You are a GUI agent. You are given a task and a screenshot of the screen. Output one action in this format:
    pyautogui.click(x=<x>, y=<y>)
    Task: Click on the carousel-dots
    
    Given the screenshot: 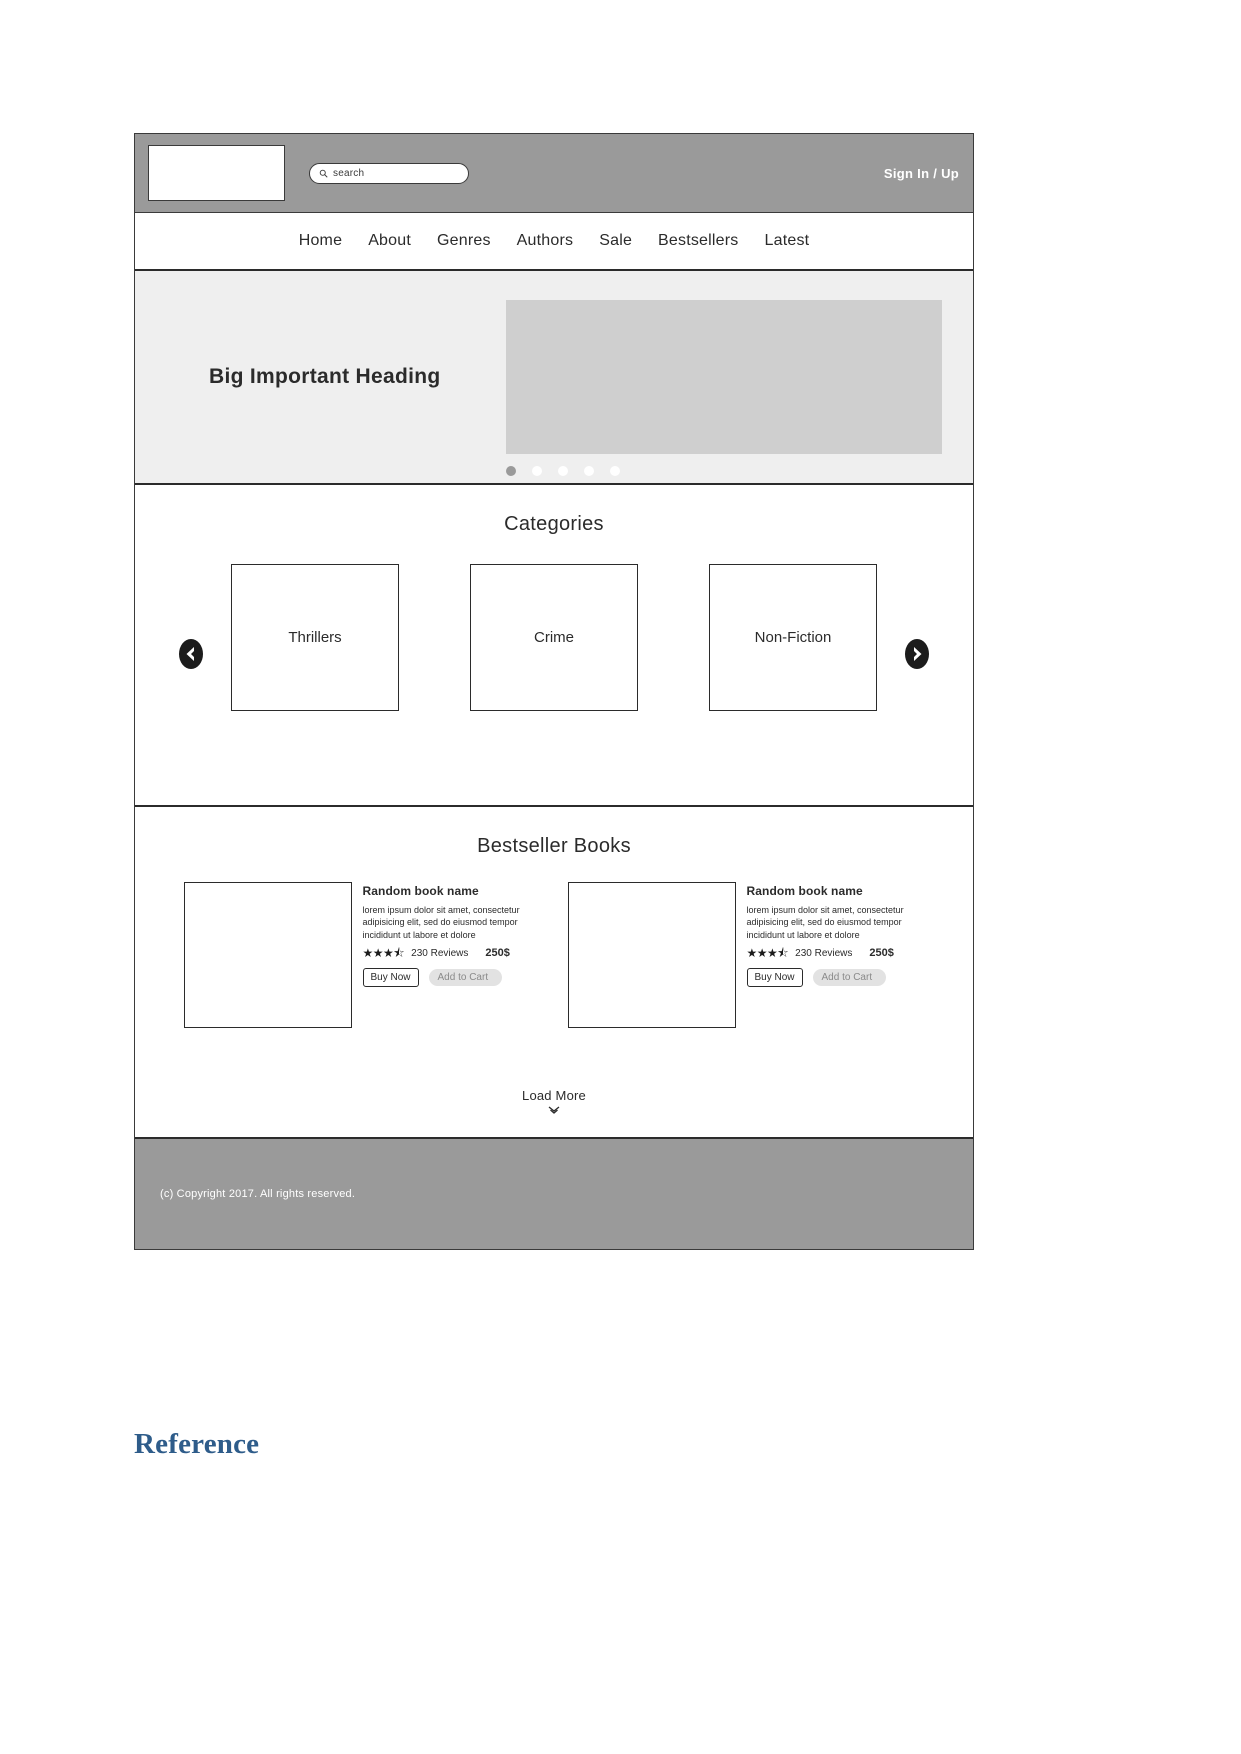 What is the action you would take?
    pyautogui.click(x=563, y=471)
    